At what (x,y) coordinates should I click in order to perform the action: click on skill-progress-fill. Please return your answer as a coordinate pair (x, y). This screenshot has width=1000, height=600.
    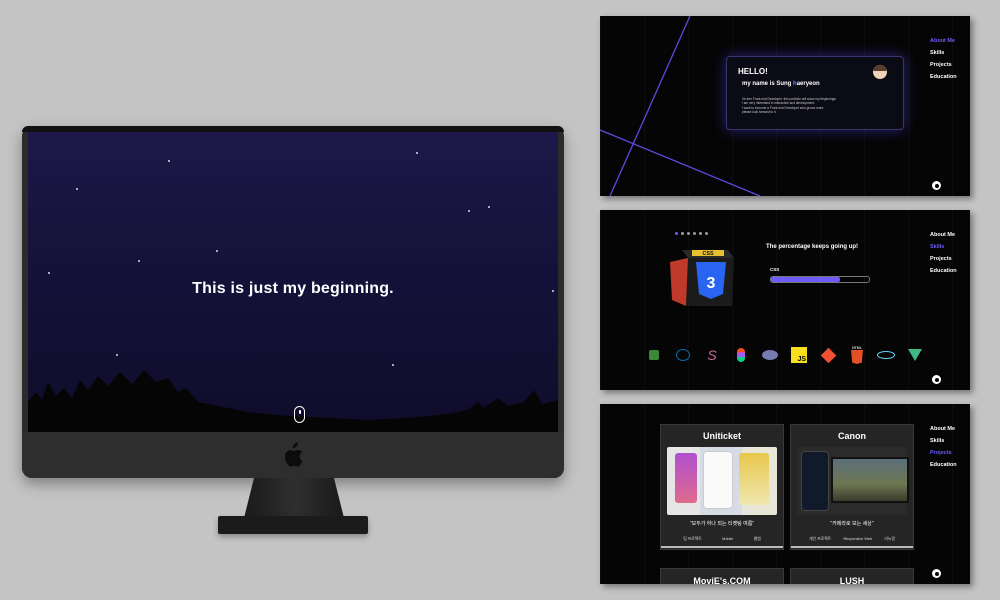
    Looking at the image, I should click on (805, 279).